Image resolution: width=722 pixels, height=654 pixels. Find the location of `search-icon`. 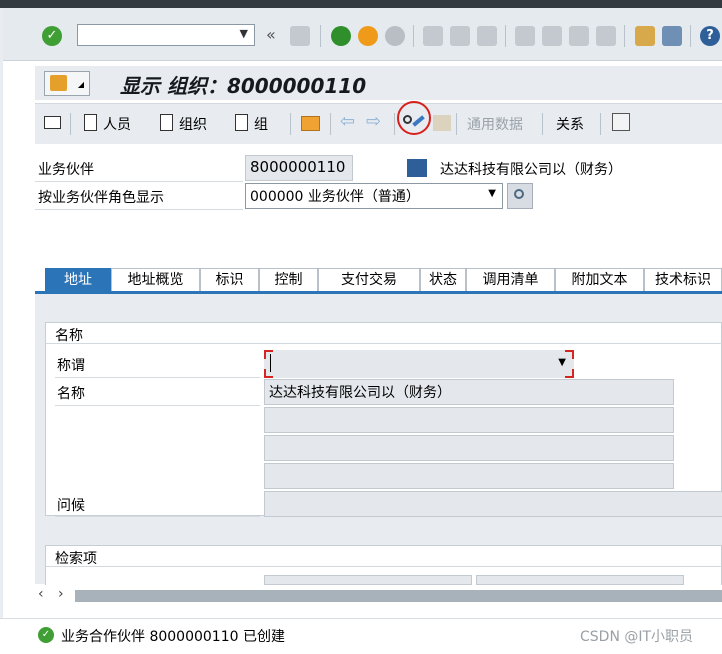

search-icon is located at coordinates (519, 194).